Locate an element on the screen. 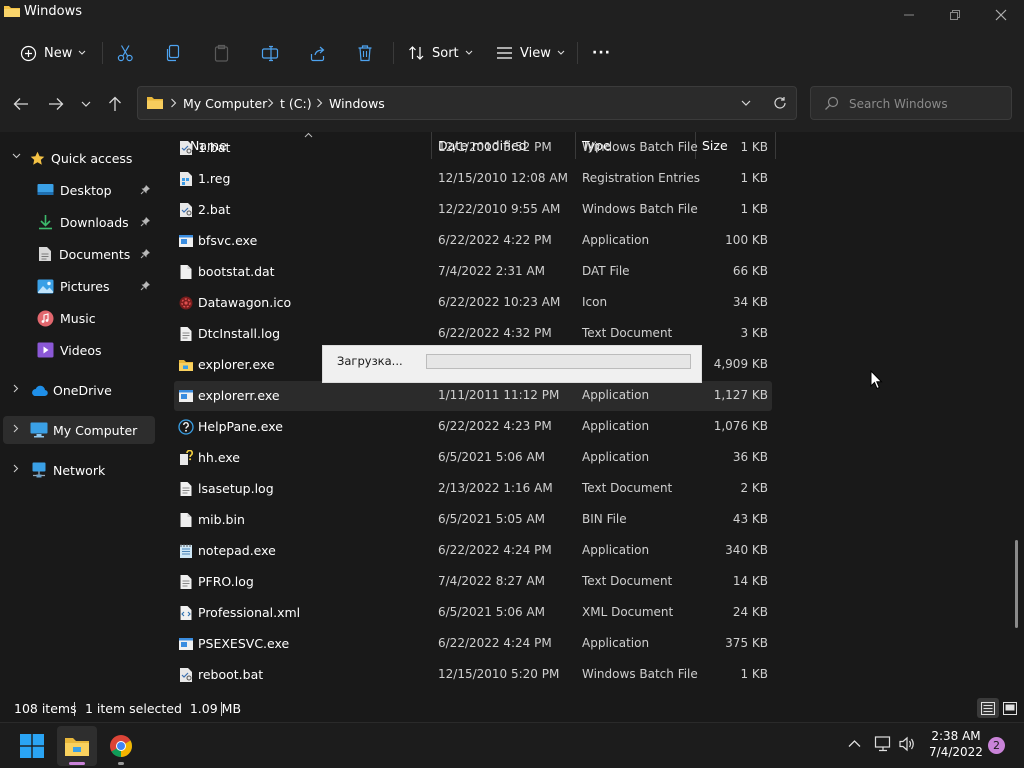 This screenshot has width=1024, height=768. details-view-button is located at coordinates (988, 708).